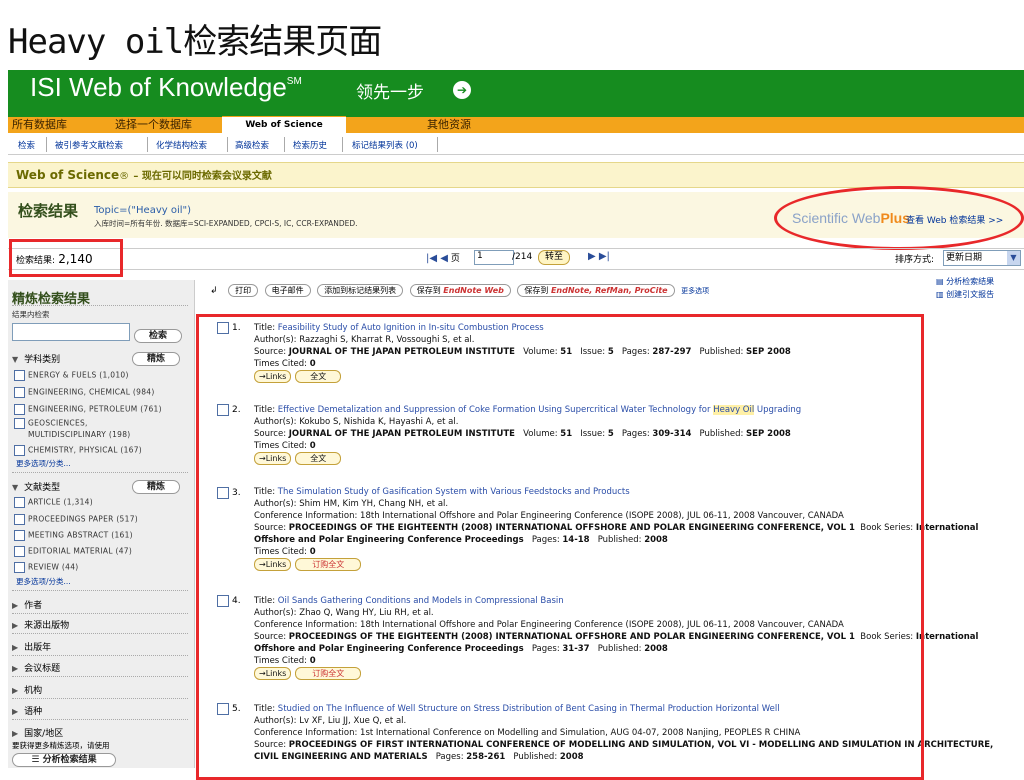 This screenshot has width=1024, height=780. Describe the element at coordinates (596, 290) in the screenshot. I see `save-to-endnote-button: 保存到 EndNote, RefMan, ProCite` at that location.